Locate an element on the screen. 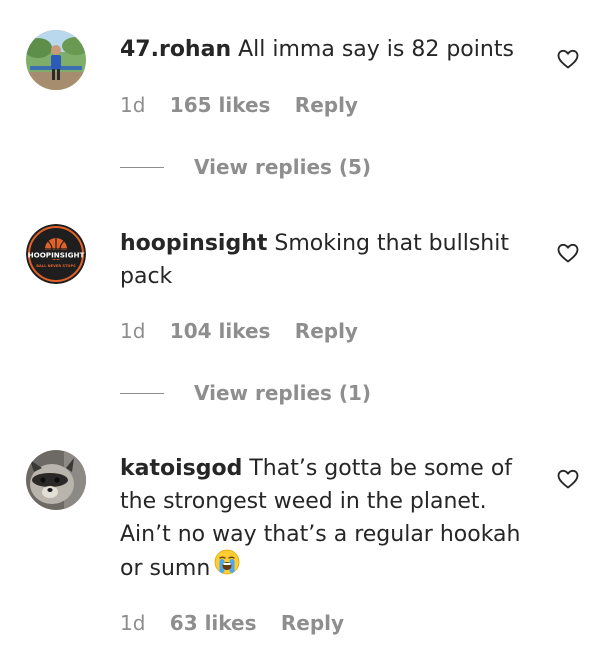 This screenshot has width=602, height=648. view-replies-label: View replies (1) is located at coordinates (283, 393).